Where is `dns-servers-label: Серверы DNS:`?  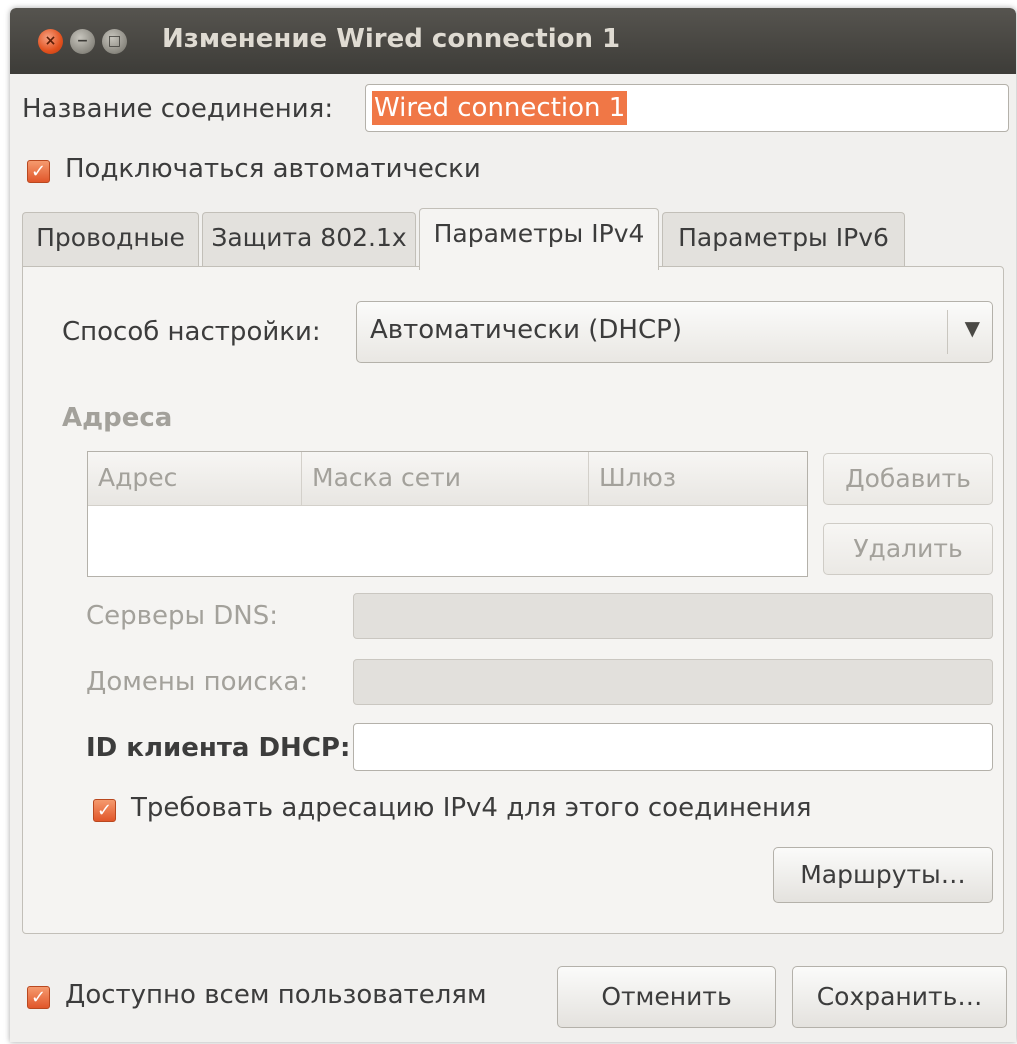
dns-servers-label: Серверы DNS: is located at coordinates (182, 616).